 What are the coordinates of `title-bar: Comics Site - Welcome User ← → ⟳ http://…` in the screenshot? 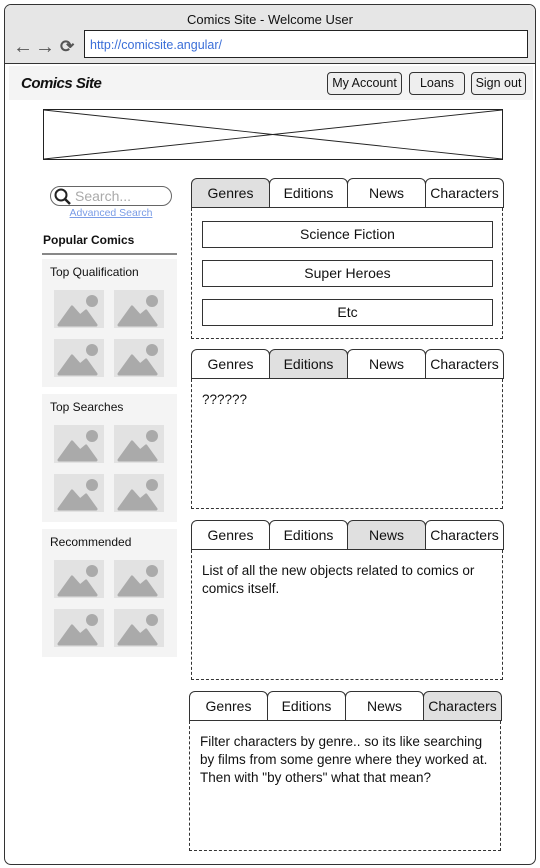 It's located at (270, 34).